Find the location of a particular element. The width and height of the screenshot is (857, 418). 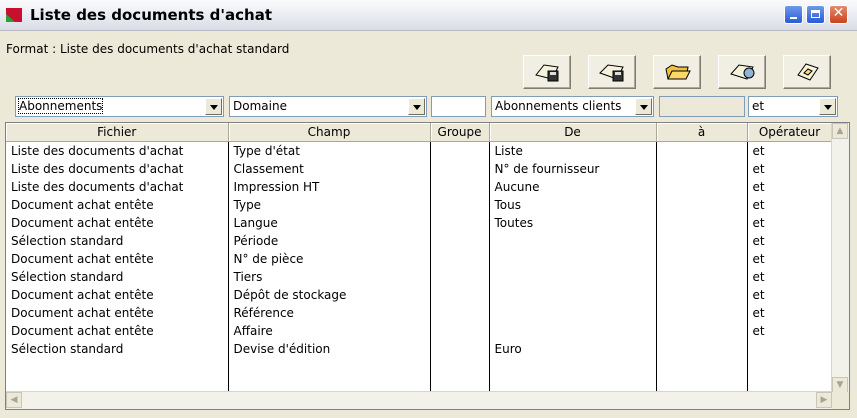

column-header-de: De is located at coordinates (573, 132).